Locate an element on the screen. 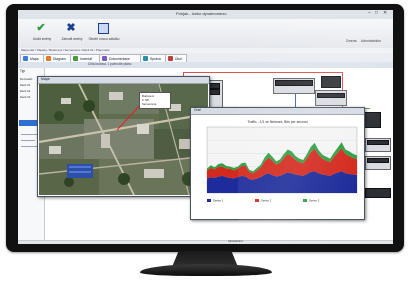 This screenshot has width=411, height=287. sub-header-text: Celá budova, 1 patro dle plánu is located at coordinates (110, 64).